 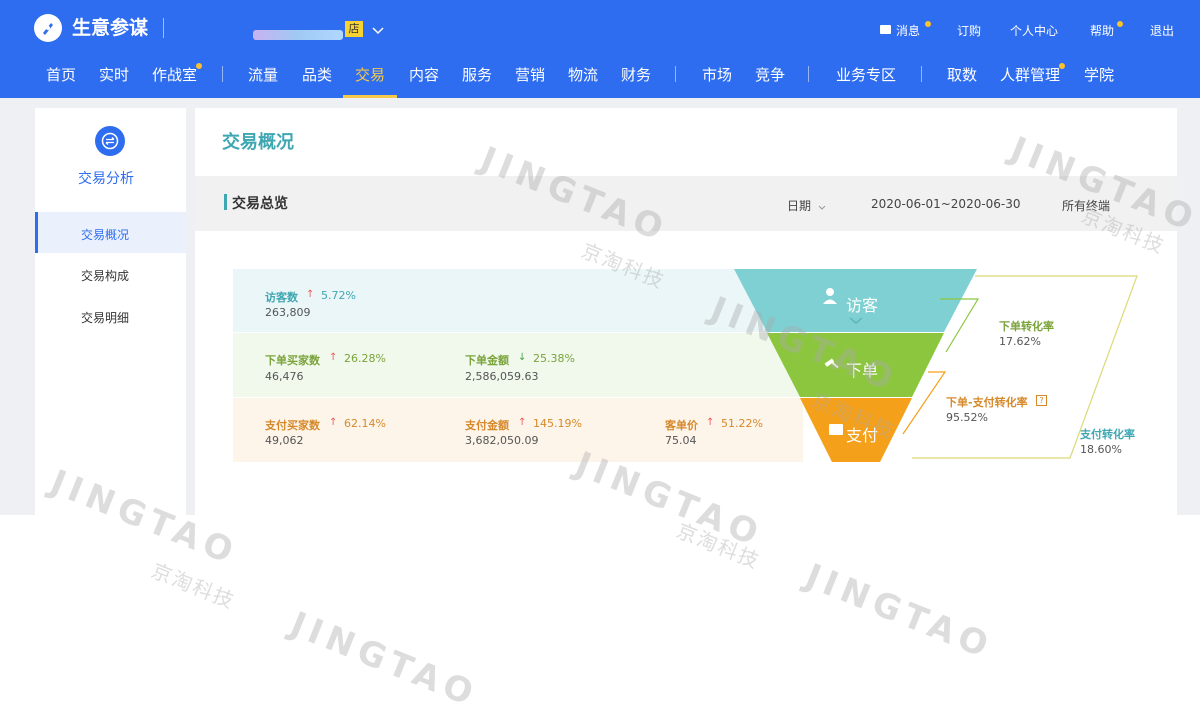 I want to click on app-title: 生意参谋, so click(x=110, y=28).